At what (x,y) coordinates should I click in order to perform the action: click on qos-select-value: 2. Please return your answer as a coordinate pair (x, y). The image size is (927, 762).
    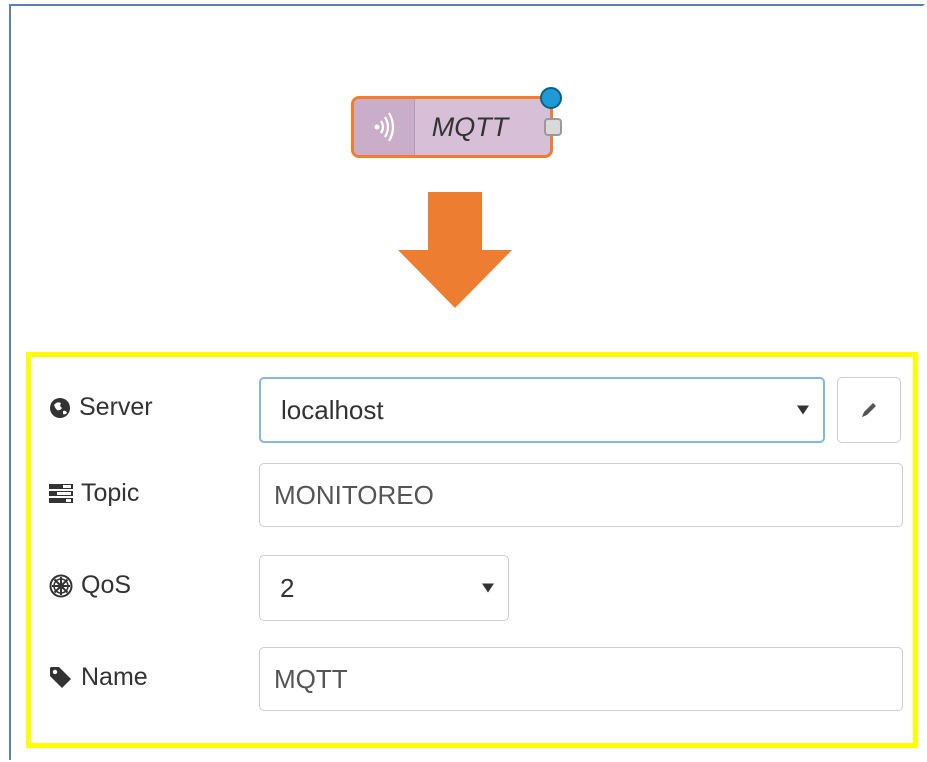
    Looking at the image, I should click on (287, 587).